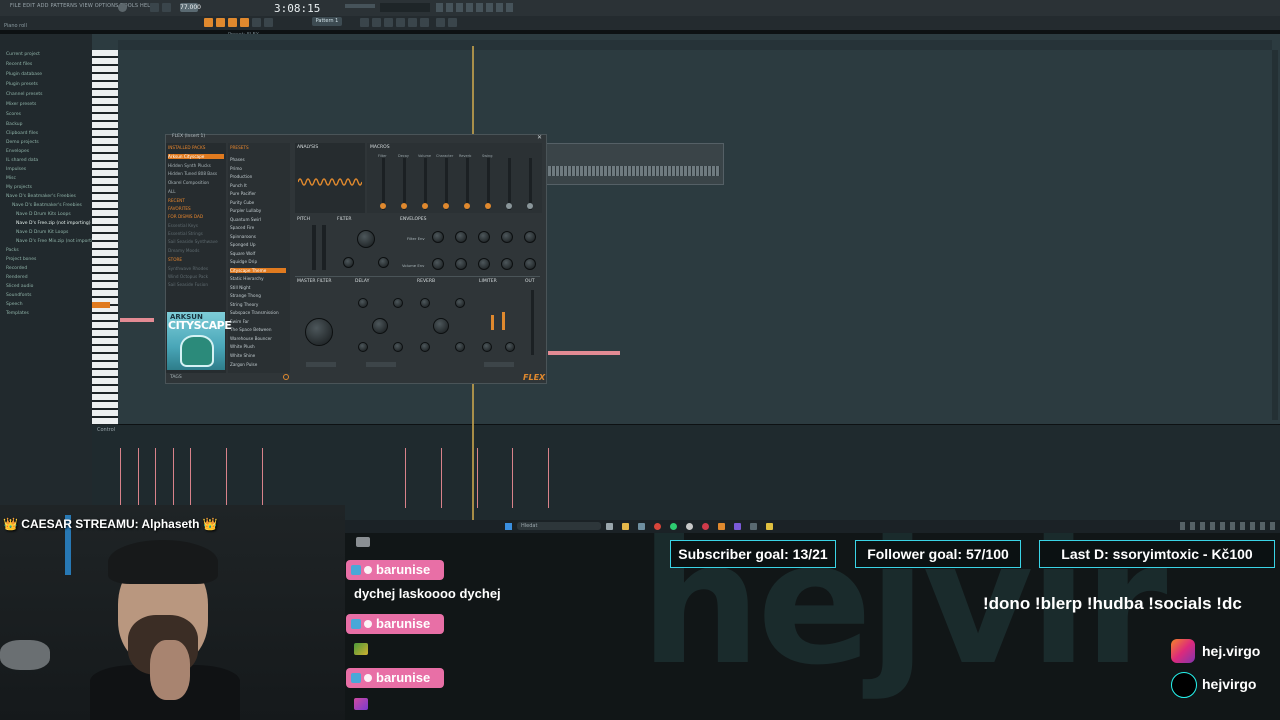 The image size is (1280, 720). Describe the element at coordinates (172, 191) in the screenshot. I see `pack-item: ALL` at that location.